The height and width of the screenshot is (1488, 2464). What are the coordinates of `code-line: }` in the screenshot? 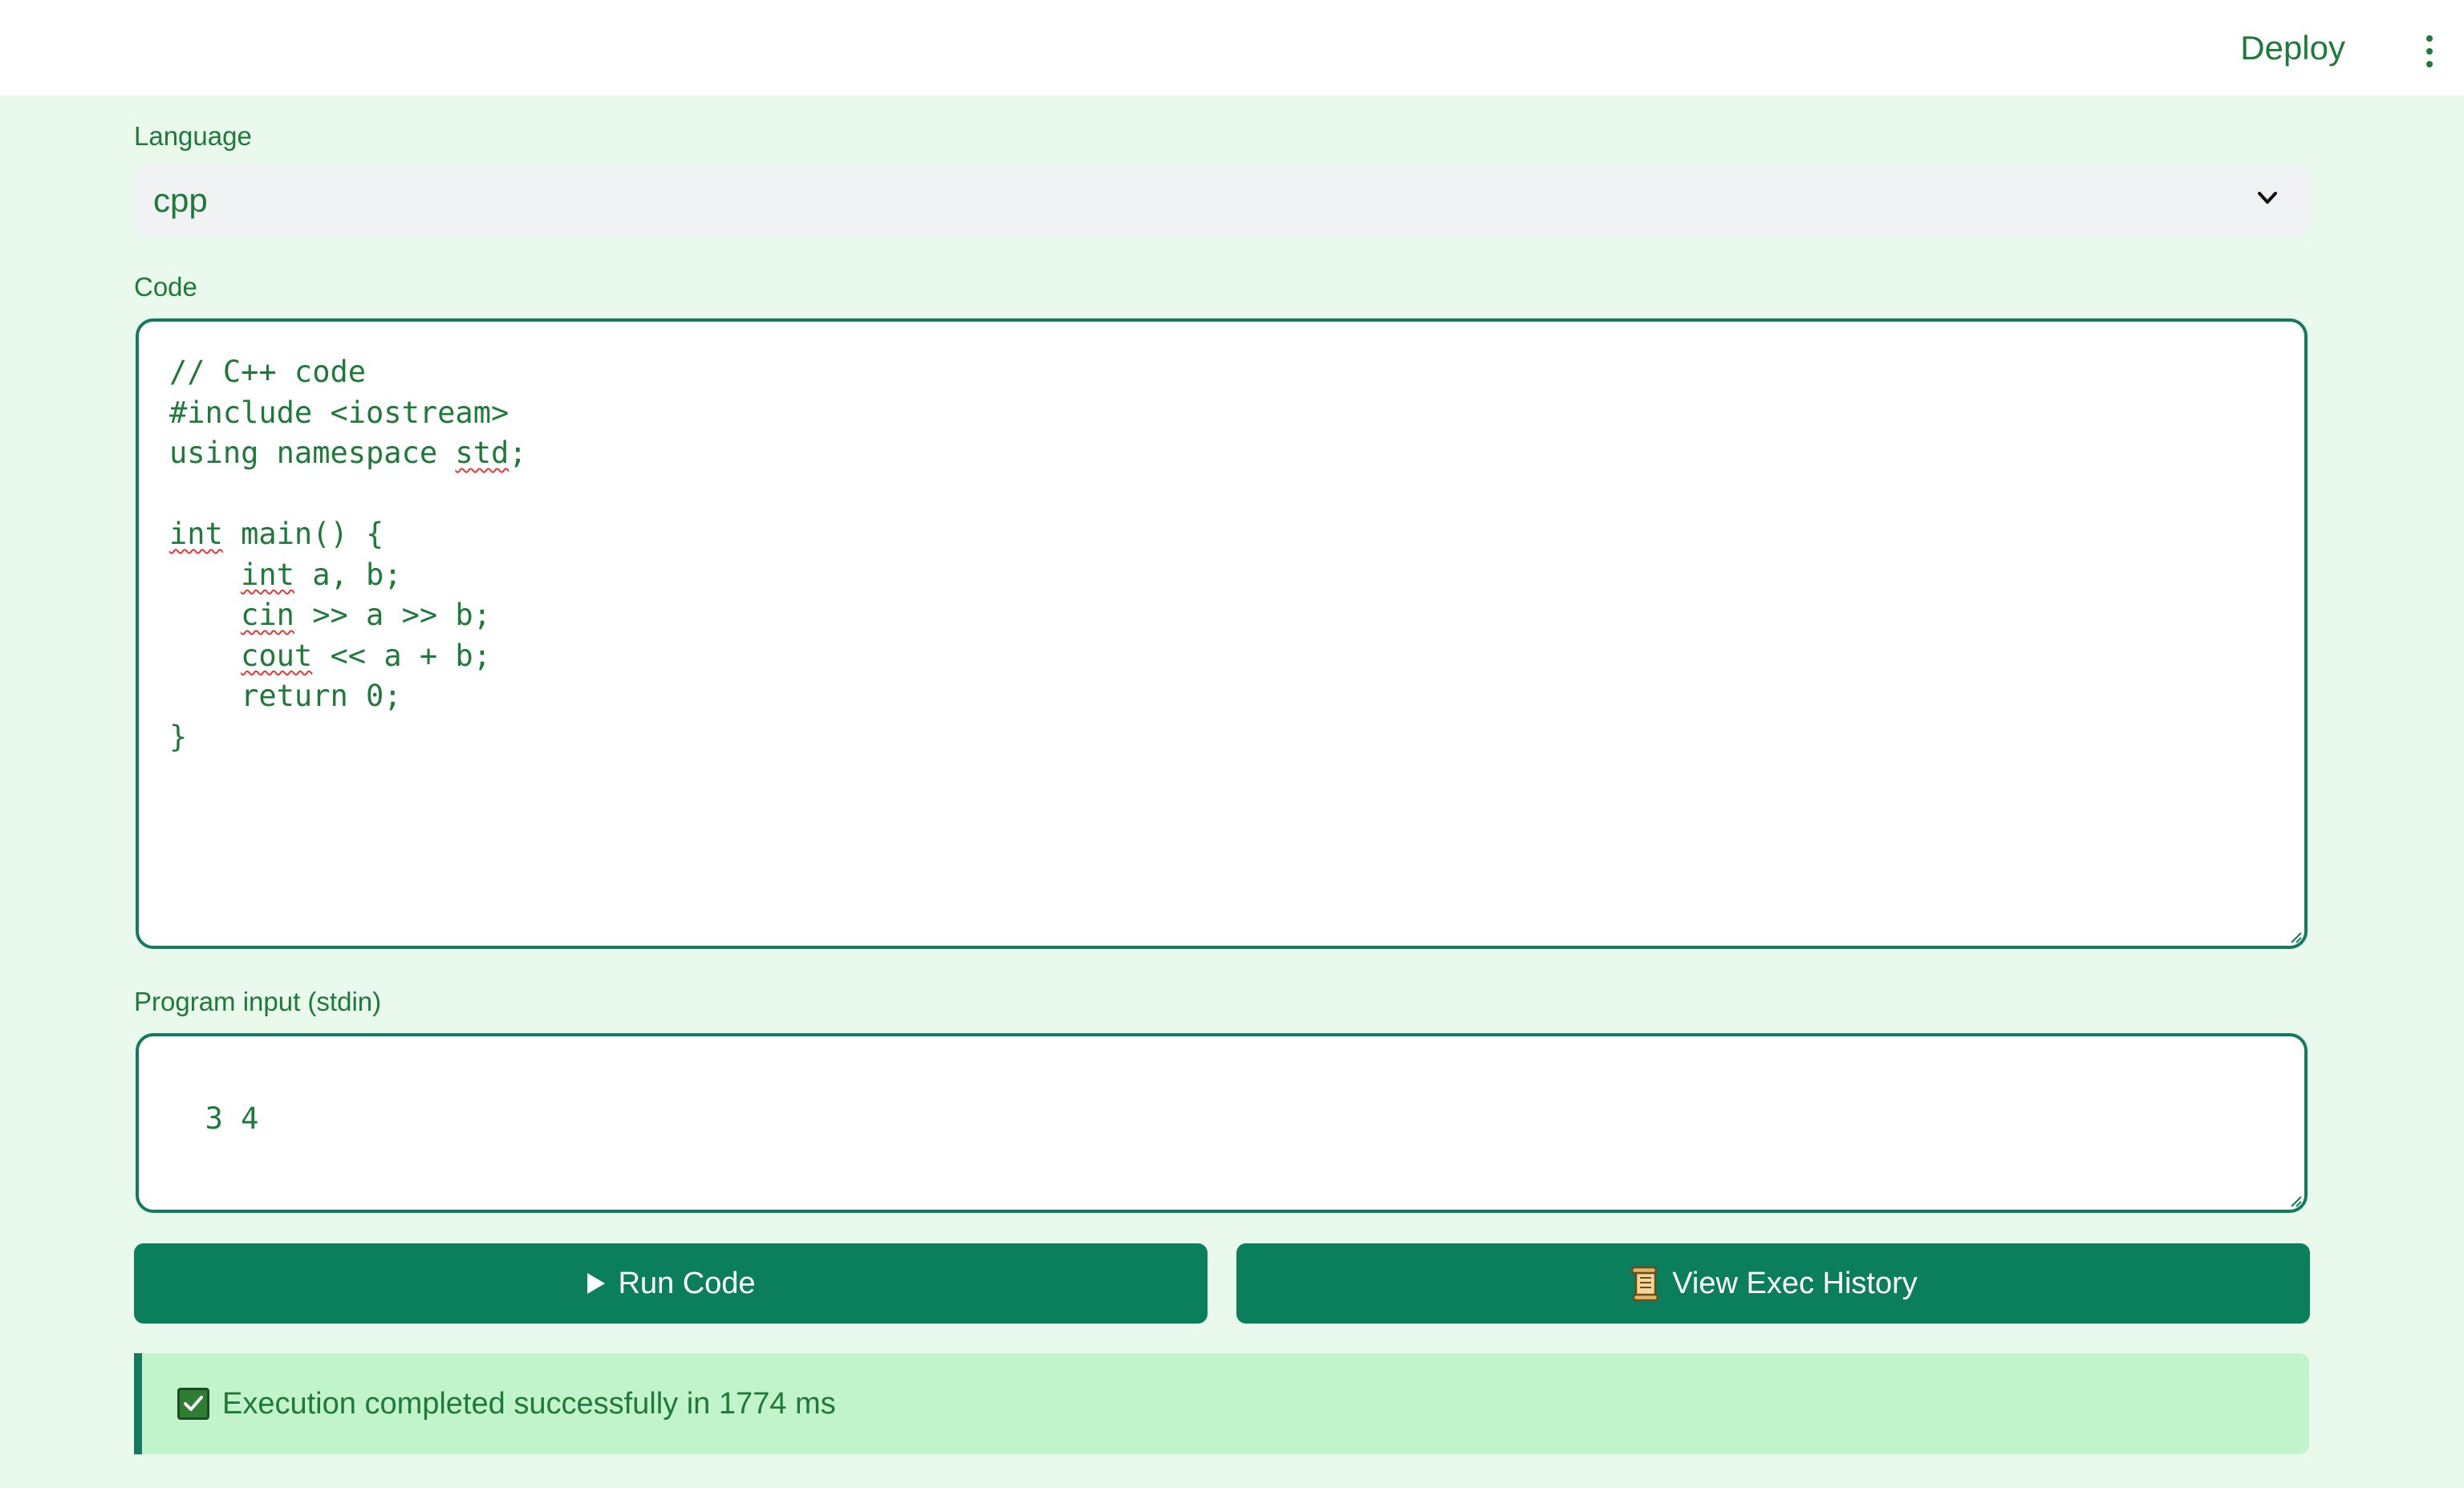 It's located at (178, 736).